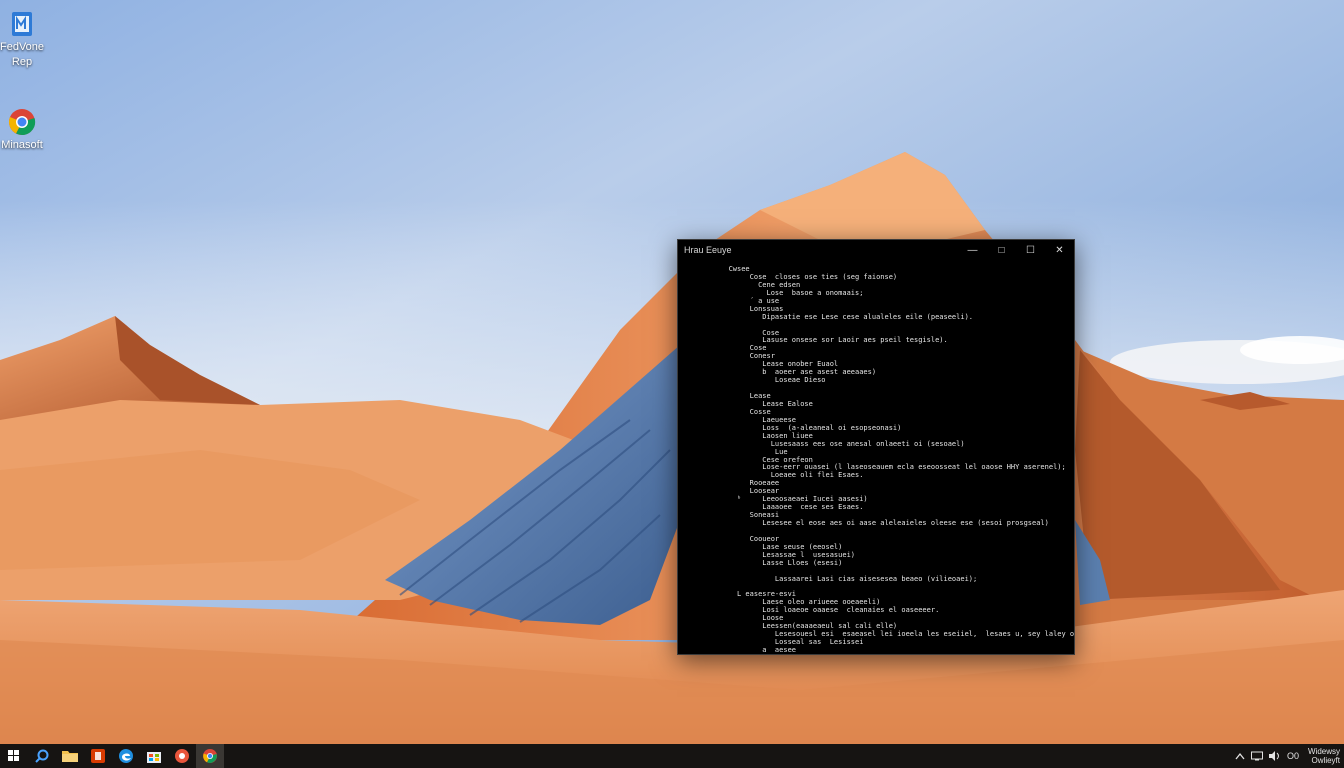 This screenshot has height=768, width=1344. I want to click on edge-button, so click(126, 756).